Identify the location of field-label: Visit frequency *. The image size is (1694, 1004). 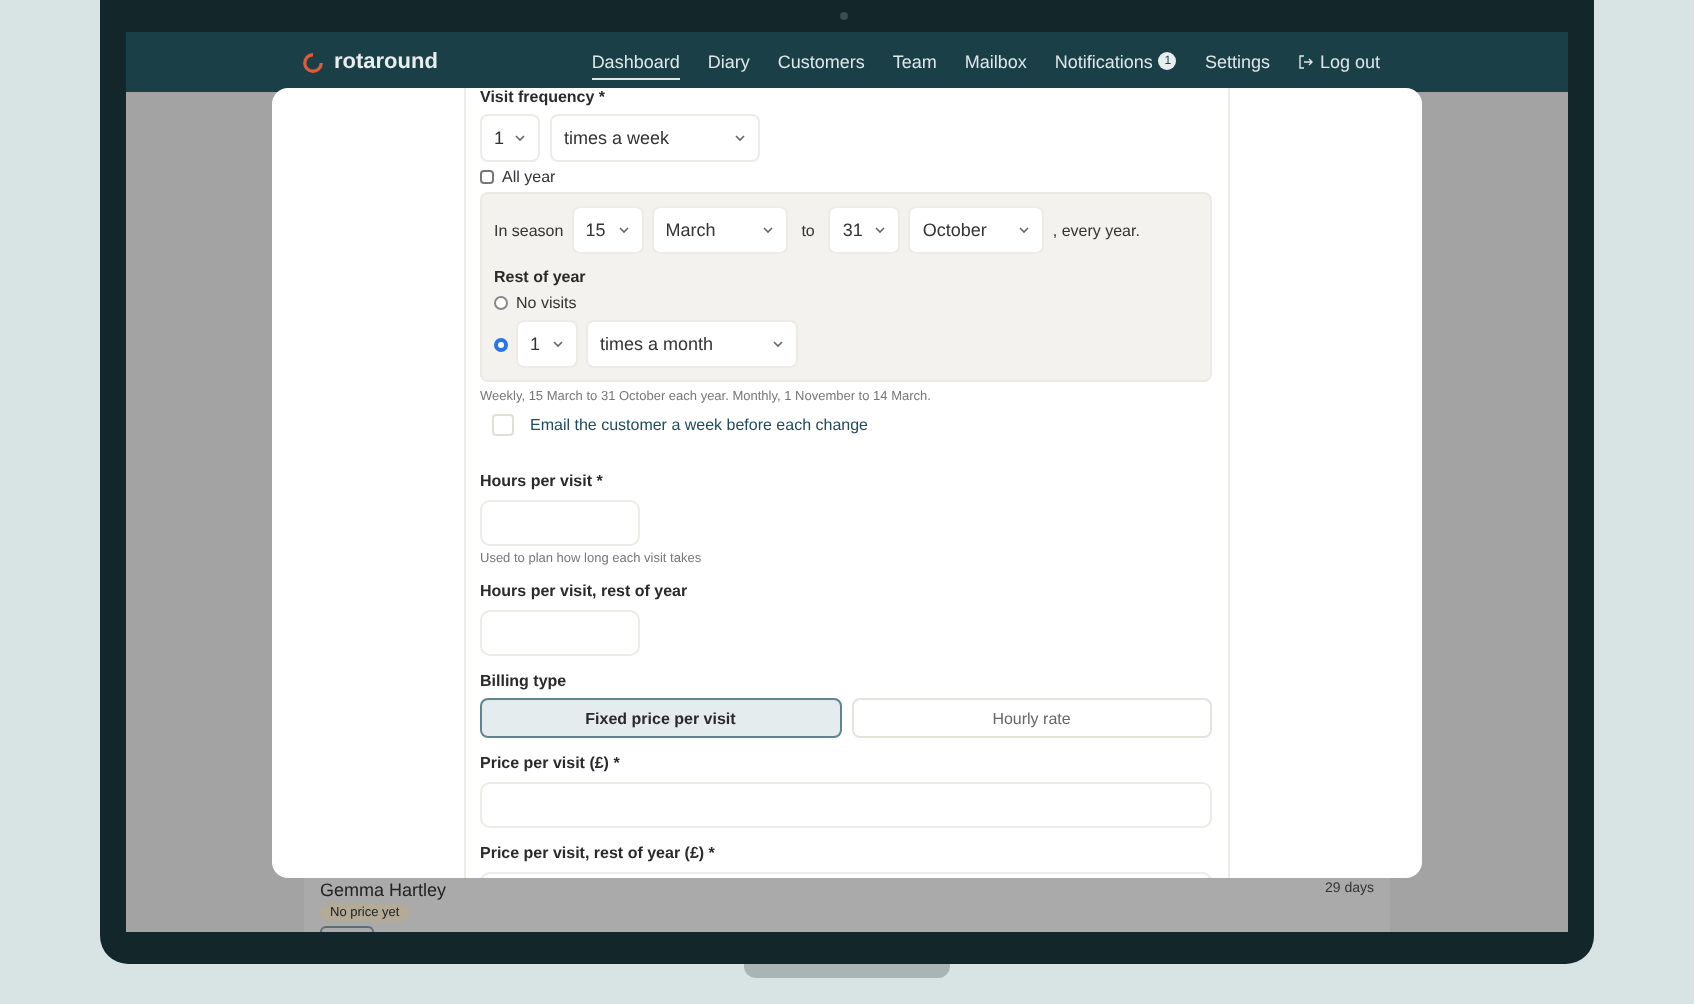
(544, 98).